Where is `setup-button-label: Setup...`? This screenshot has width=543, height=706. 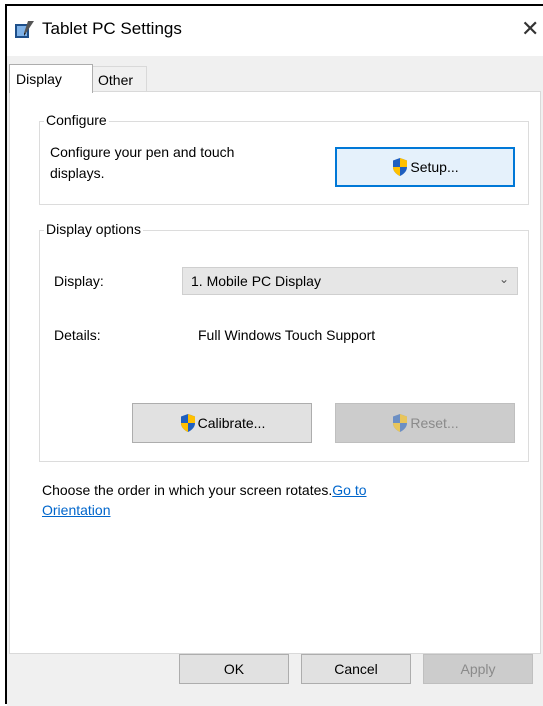
setup-button-label: Setup... is located at coordinates (434, 167).